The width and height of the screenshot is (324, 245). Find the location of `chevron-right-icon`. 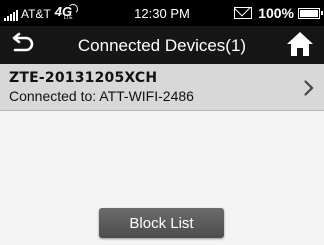

chevron-right-icon is located at coordinates (309, 88).